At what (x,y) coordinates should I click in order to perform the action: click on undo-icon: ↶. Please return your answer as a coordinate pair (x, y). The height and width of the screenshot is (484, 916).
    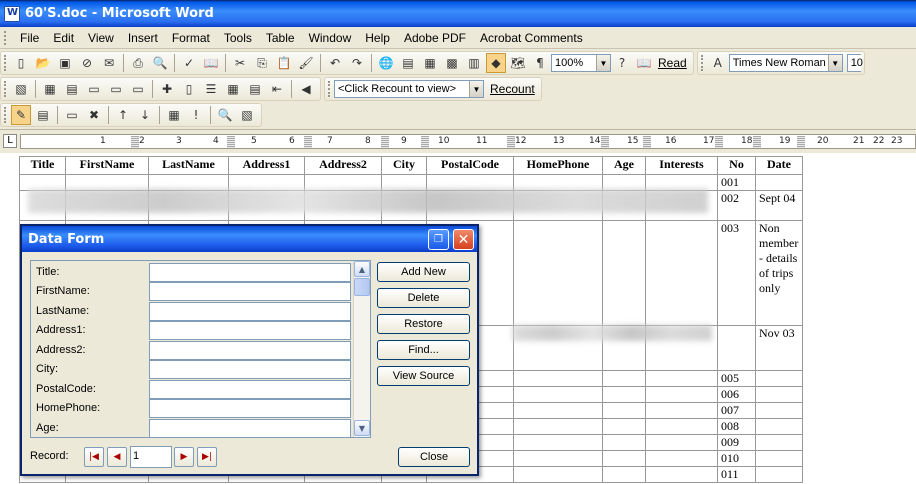
    Looking at the image, I should click on (335, 63).